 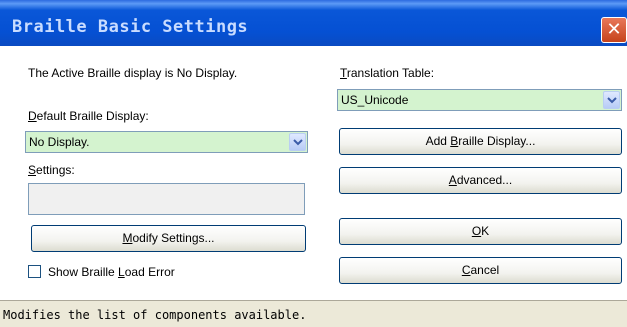 I want to click on close-icon: ✕, so click(x=614, y=29).